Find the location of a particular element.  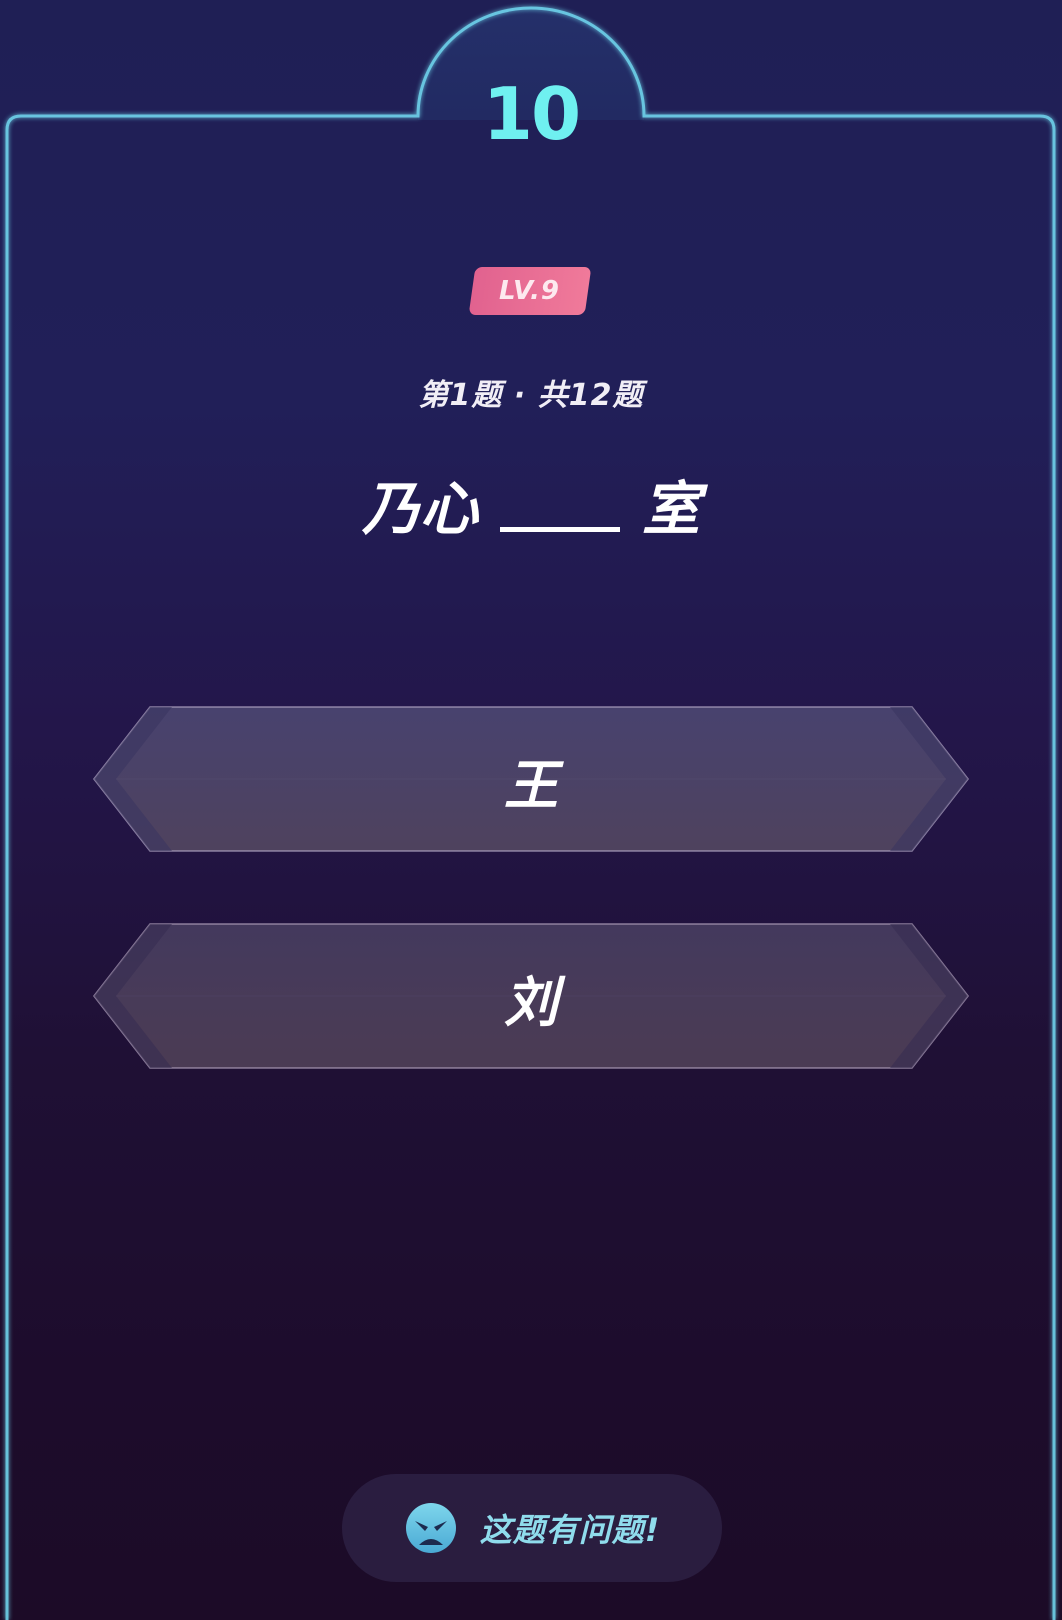

option-label: 王 is located at coordinates (531, 785).